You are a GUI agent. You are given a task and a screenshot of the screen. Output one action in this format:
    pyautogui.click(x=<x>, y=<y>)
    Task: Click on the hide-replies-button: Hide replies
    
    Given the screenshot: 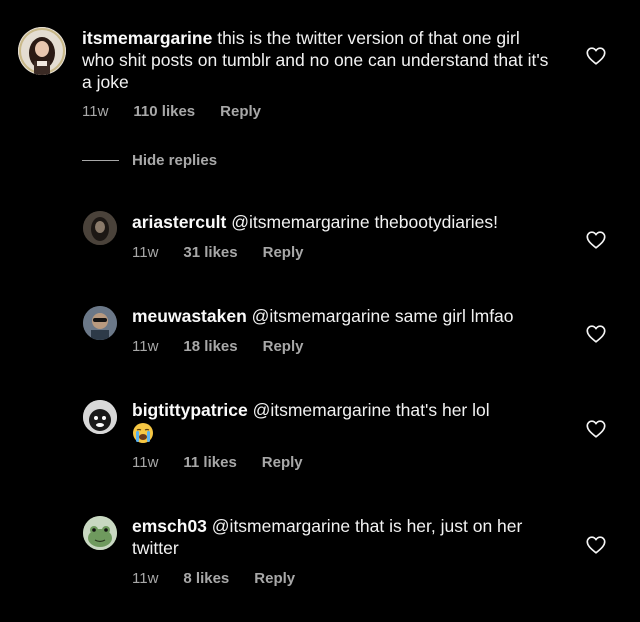 What is the action you would take?
    pyautogui.click(x=149, y=160)
    